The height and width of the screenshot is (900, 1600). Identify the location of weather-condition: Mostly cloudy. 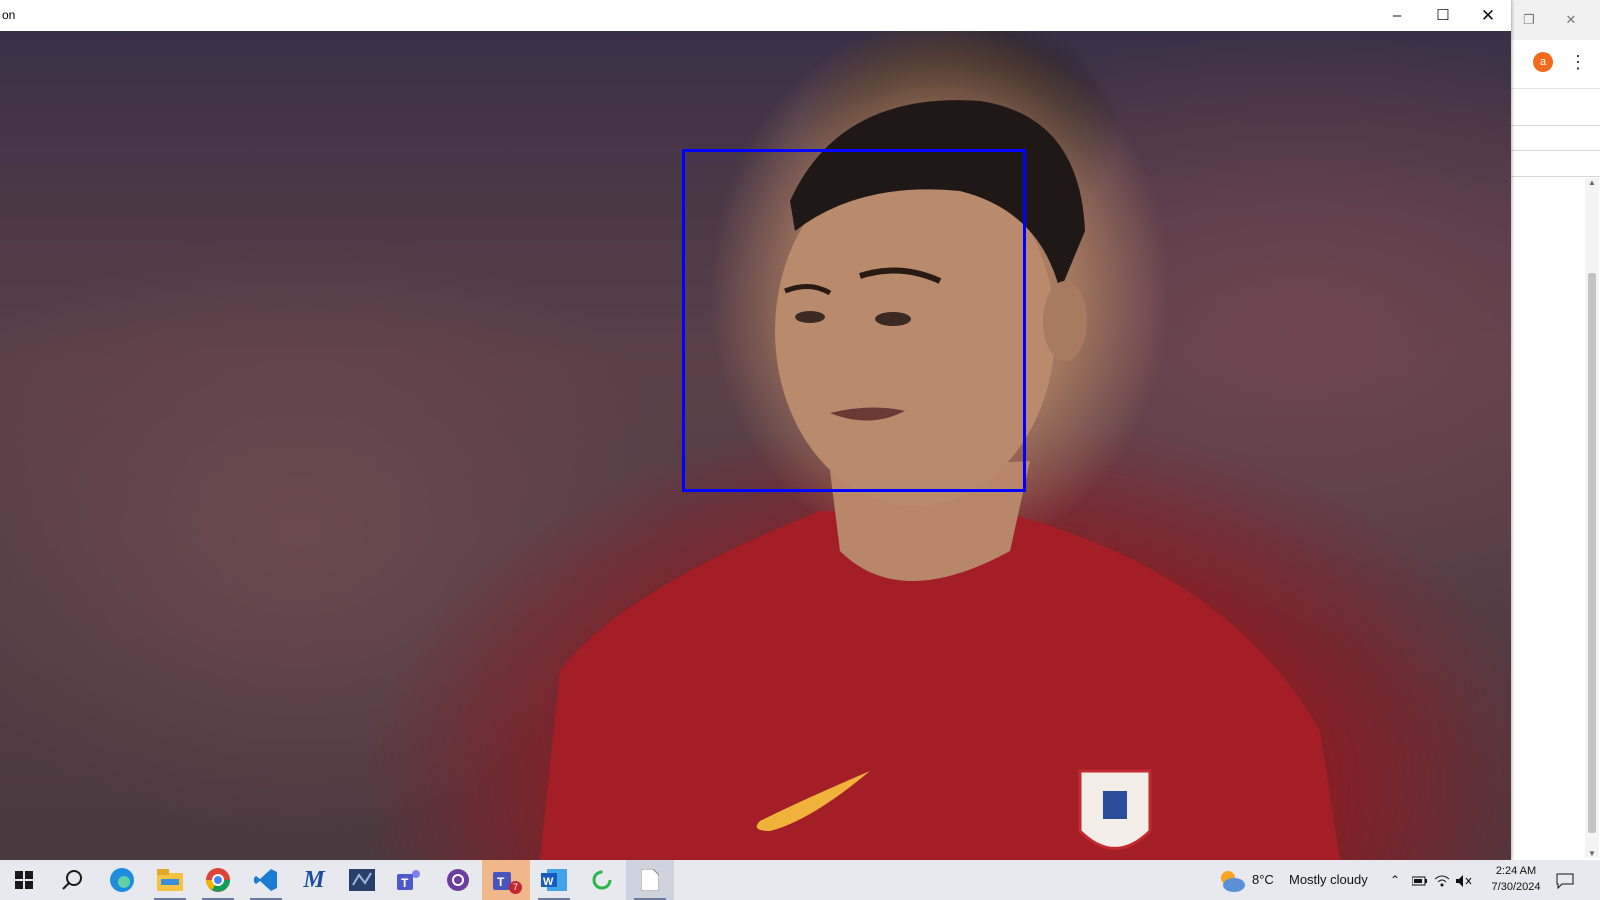
(1328, 880).